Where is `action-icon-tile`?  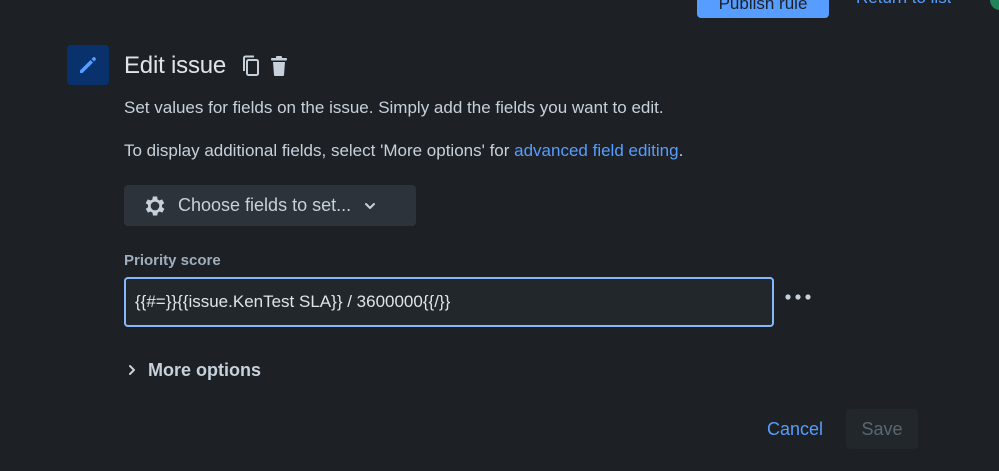 action-icon-tile is located at coordinates (88, 65).